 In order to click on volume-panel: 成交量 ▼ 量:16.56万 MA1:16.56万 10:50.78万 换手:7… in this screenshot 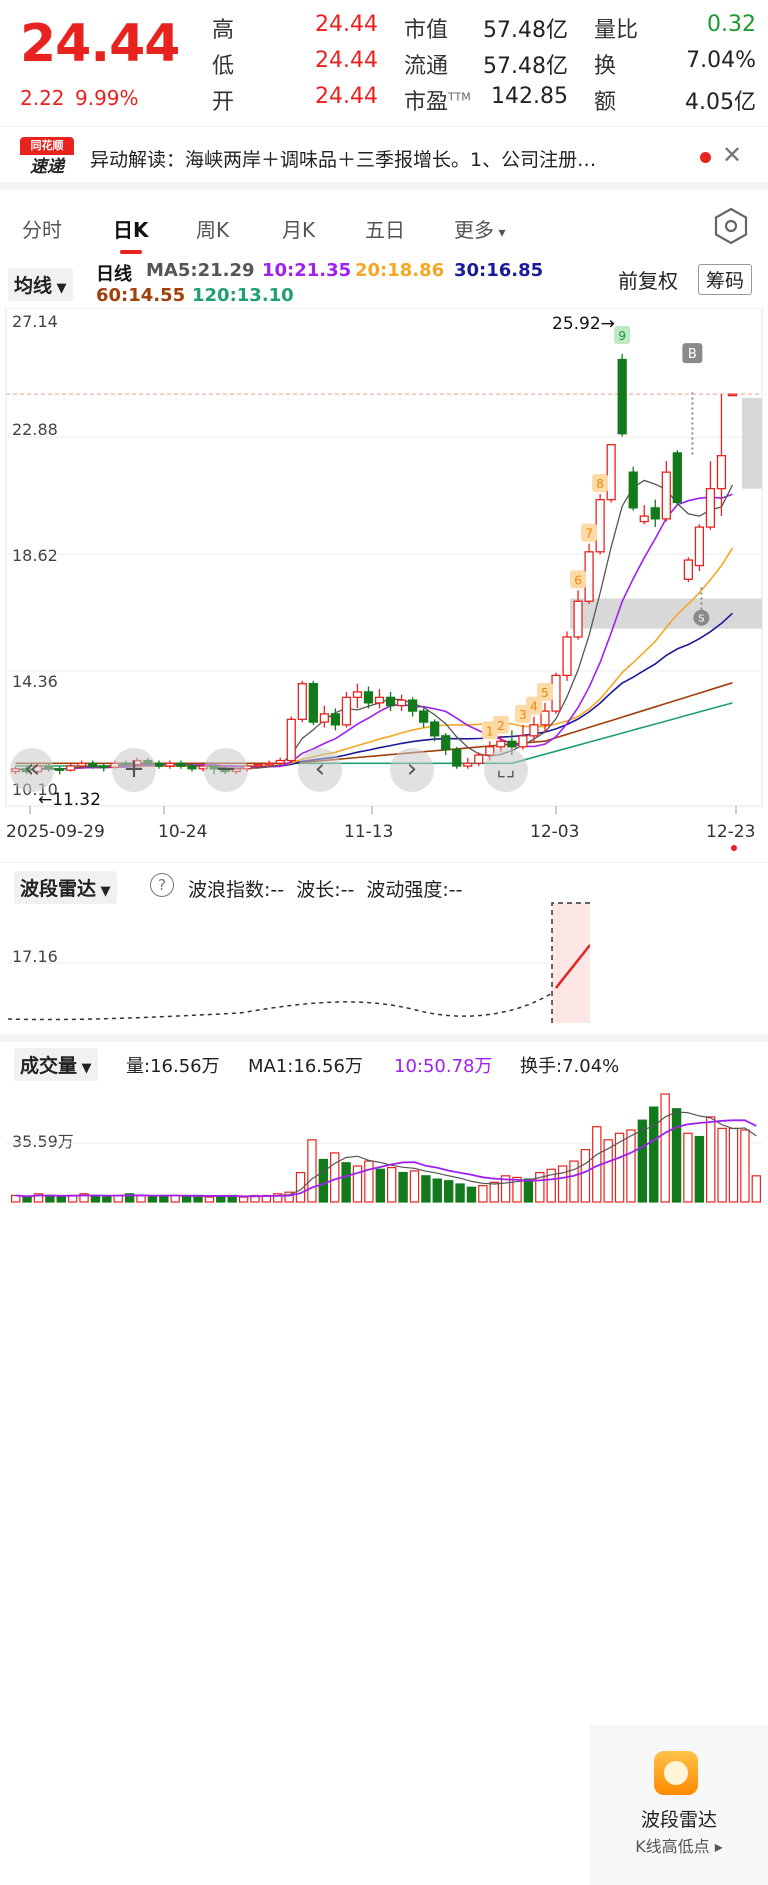, I will do `click(384, 1118)`.